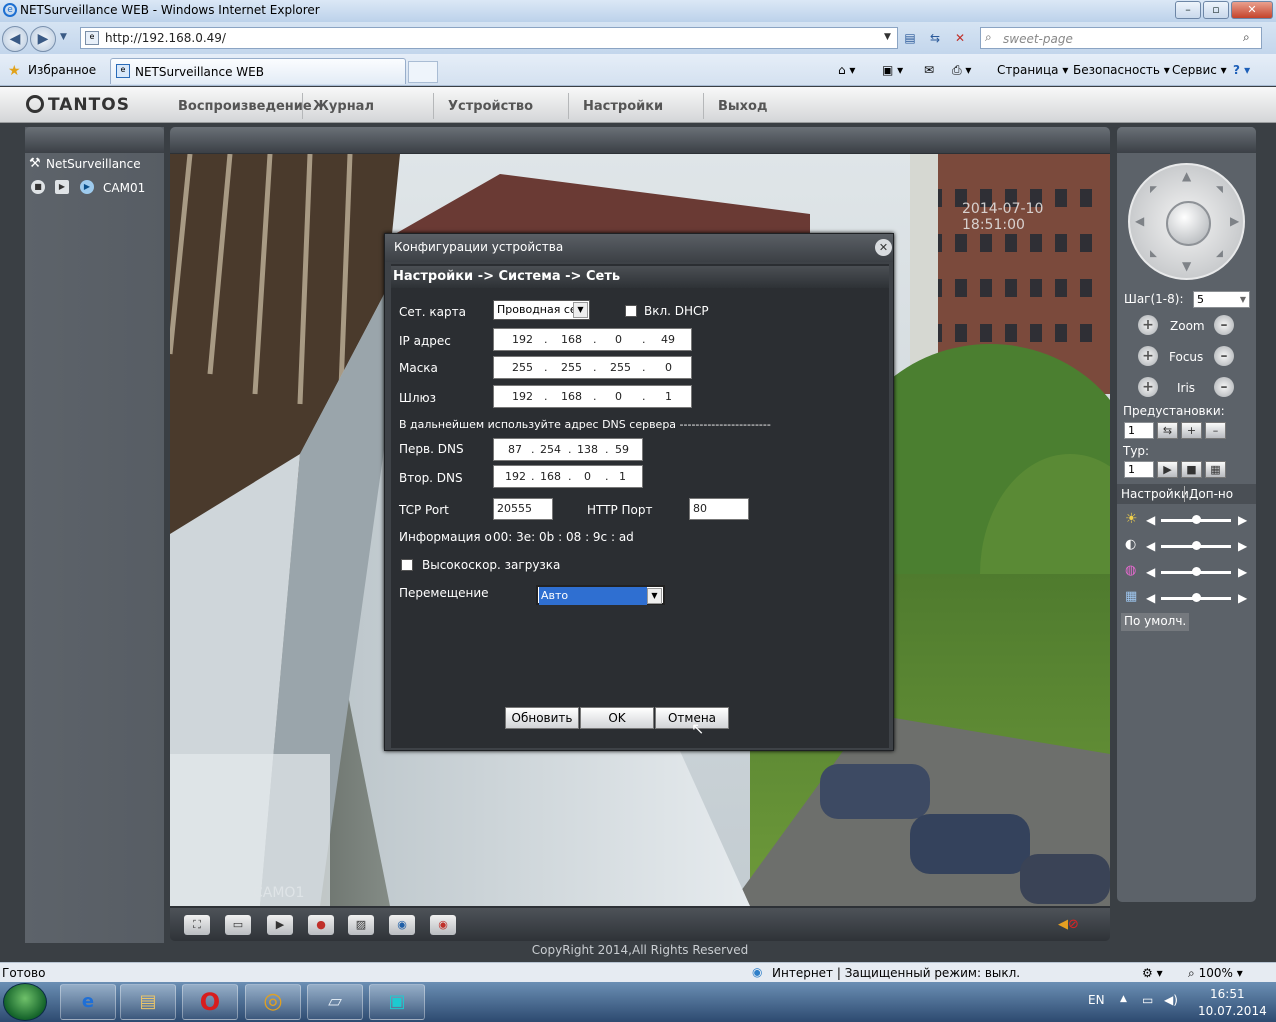  I want to click on contrast-slider-knob, so click(1196, 545).